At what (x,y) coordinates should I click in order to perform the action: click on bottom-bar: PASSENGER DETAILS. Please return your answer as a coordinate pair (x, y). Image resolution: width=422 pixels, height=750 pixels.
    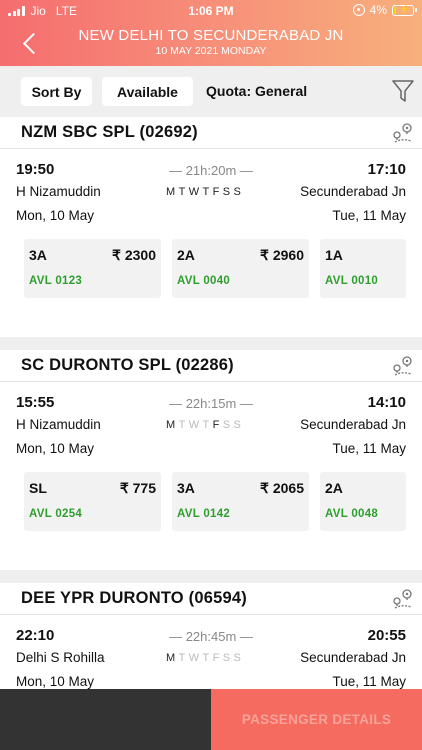
    Looking at the image, I should click on (211, 719).